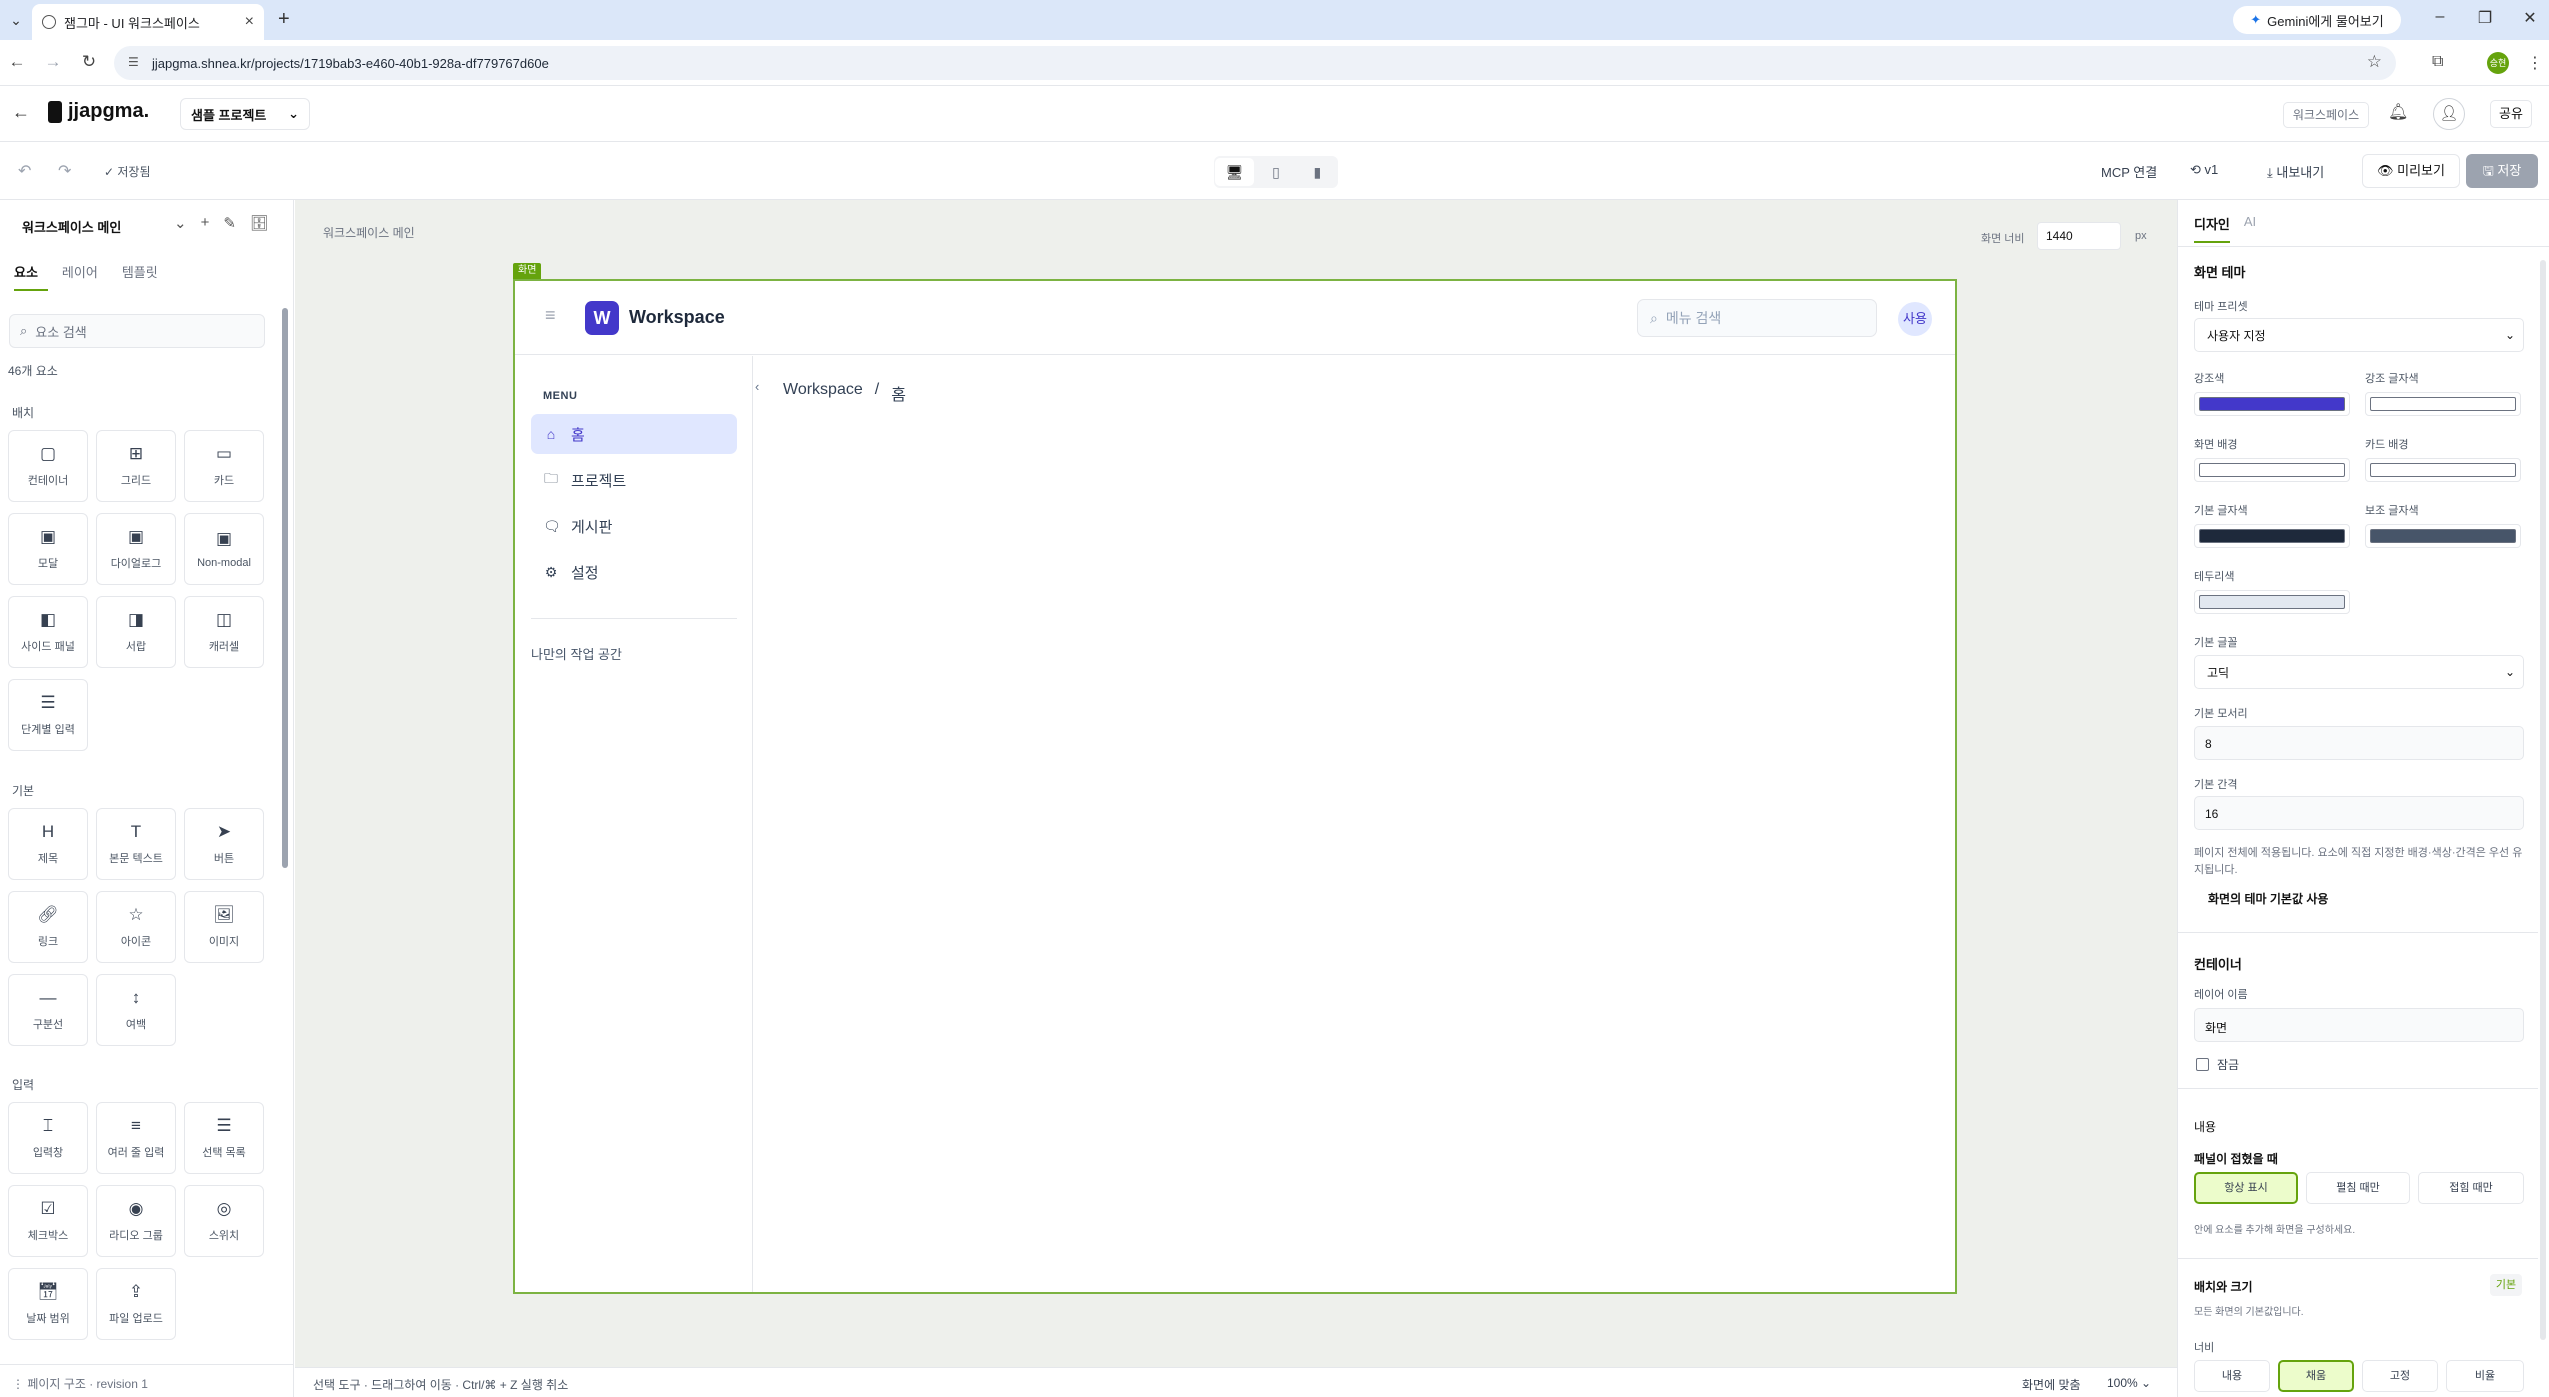 The height and width of the screenshot is (1397, 2549). What do you see at coordinates (2443, 536) in the screenshot?
I see `secondary-text-swatch` at bounding box center [2443, 536].